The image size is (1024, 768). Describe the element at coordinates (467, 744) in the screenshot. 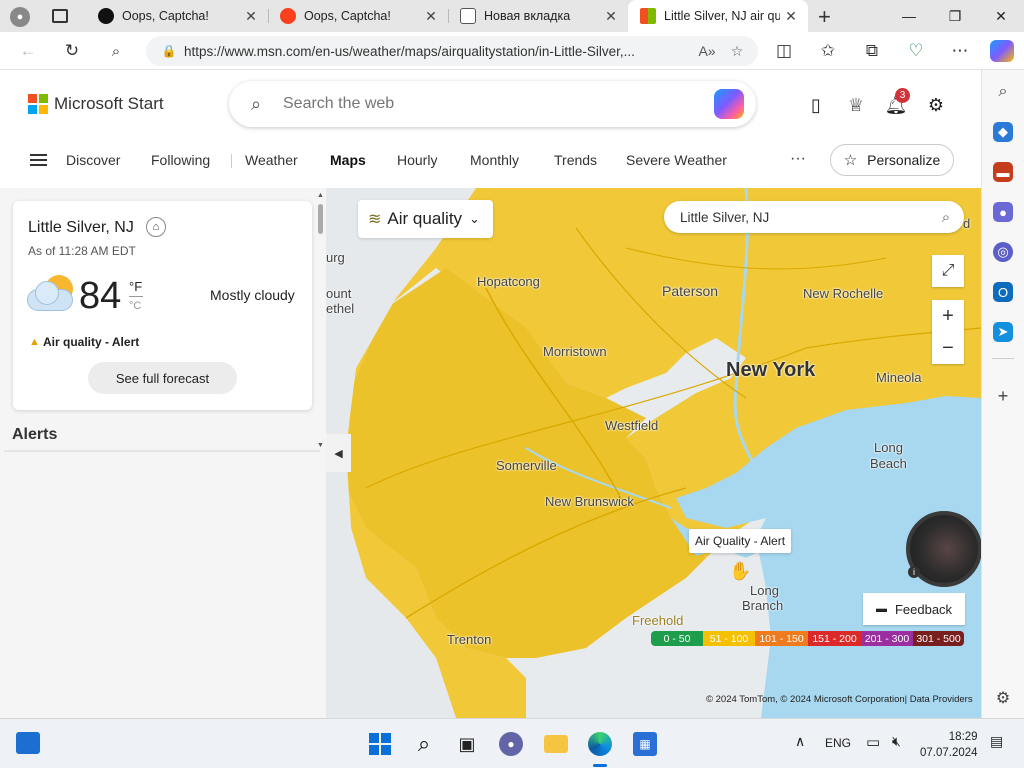

I see `task-view-icon: ▣` at that location.